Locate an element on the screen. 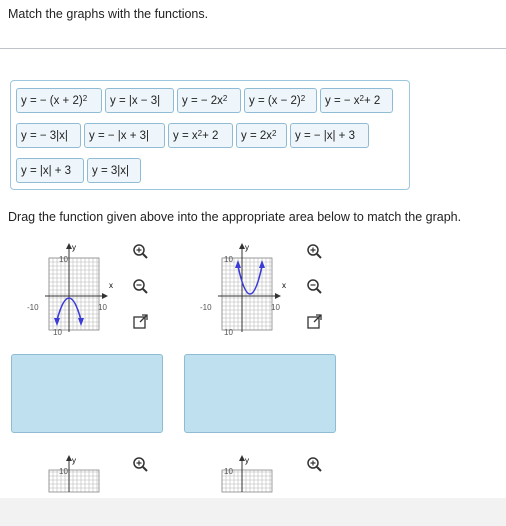 The height and width of the screenshot is (526, 506). chip-text: y = x is located at coordinates (185, 135).